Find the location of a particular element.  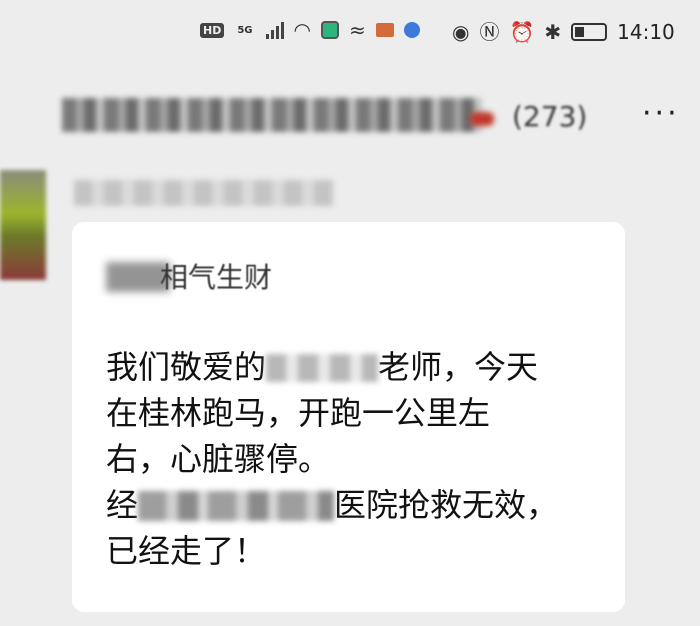

message-header: 相气生财 is located at coordinates (236, 276).